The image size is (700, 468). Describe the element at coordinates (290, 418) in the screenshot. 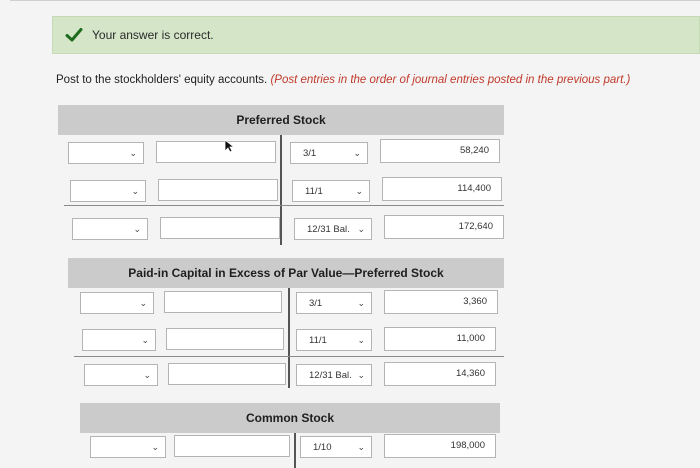

I see `account-header: Common Stock` at that location.